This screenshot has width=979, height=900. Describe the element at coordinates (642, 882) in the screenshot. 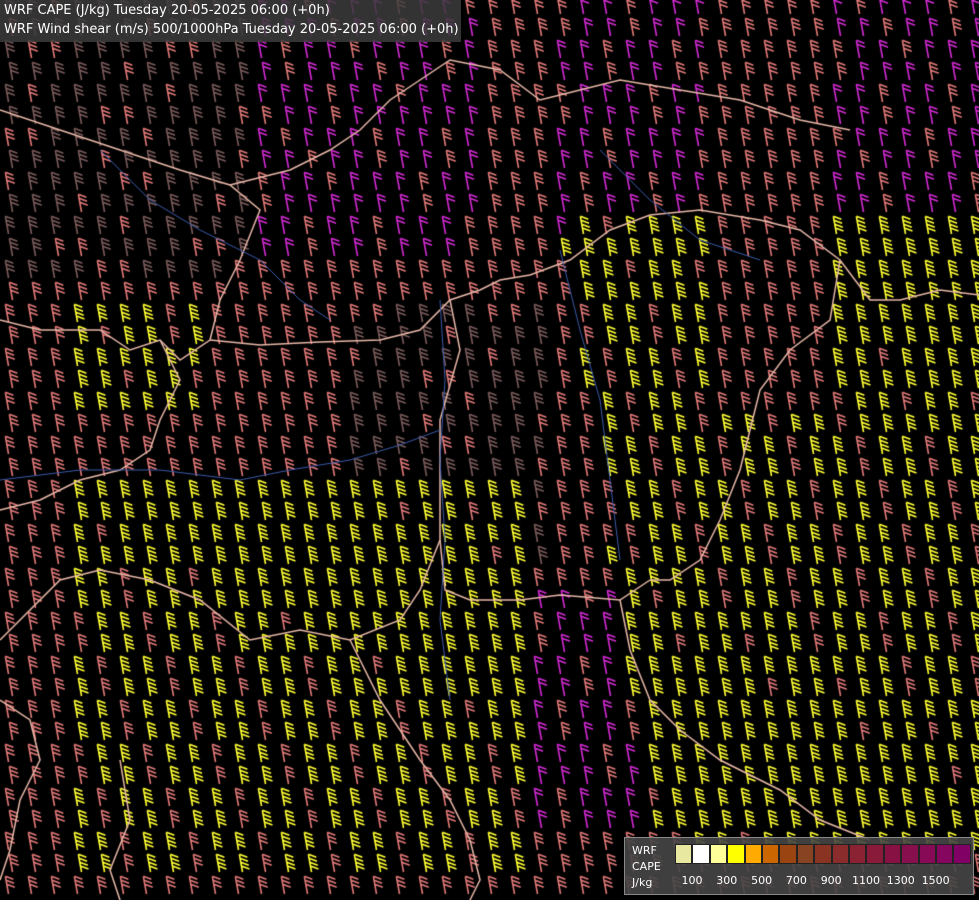

I see `legend-unit-label: J/kg` at that location.